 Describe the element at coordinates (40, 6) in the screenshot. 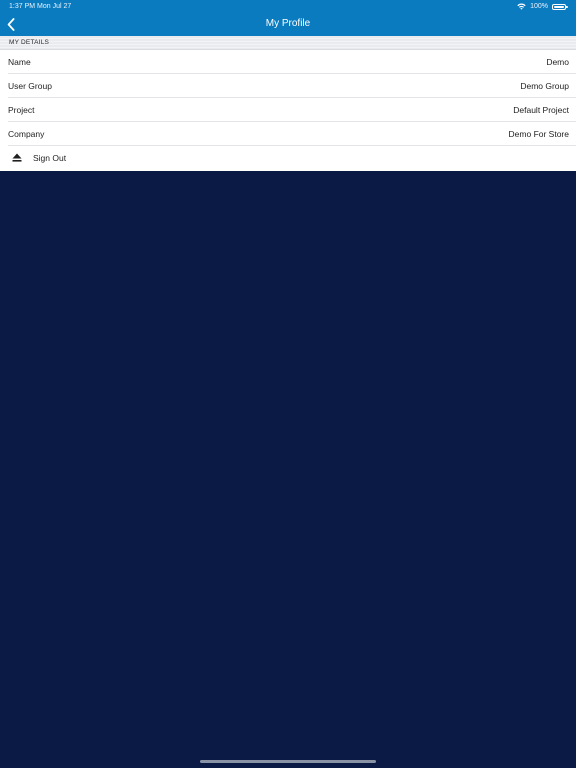

I see `status-time: 1:37 PM Mon Jul 27` at that location.